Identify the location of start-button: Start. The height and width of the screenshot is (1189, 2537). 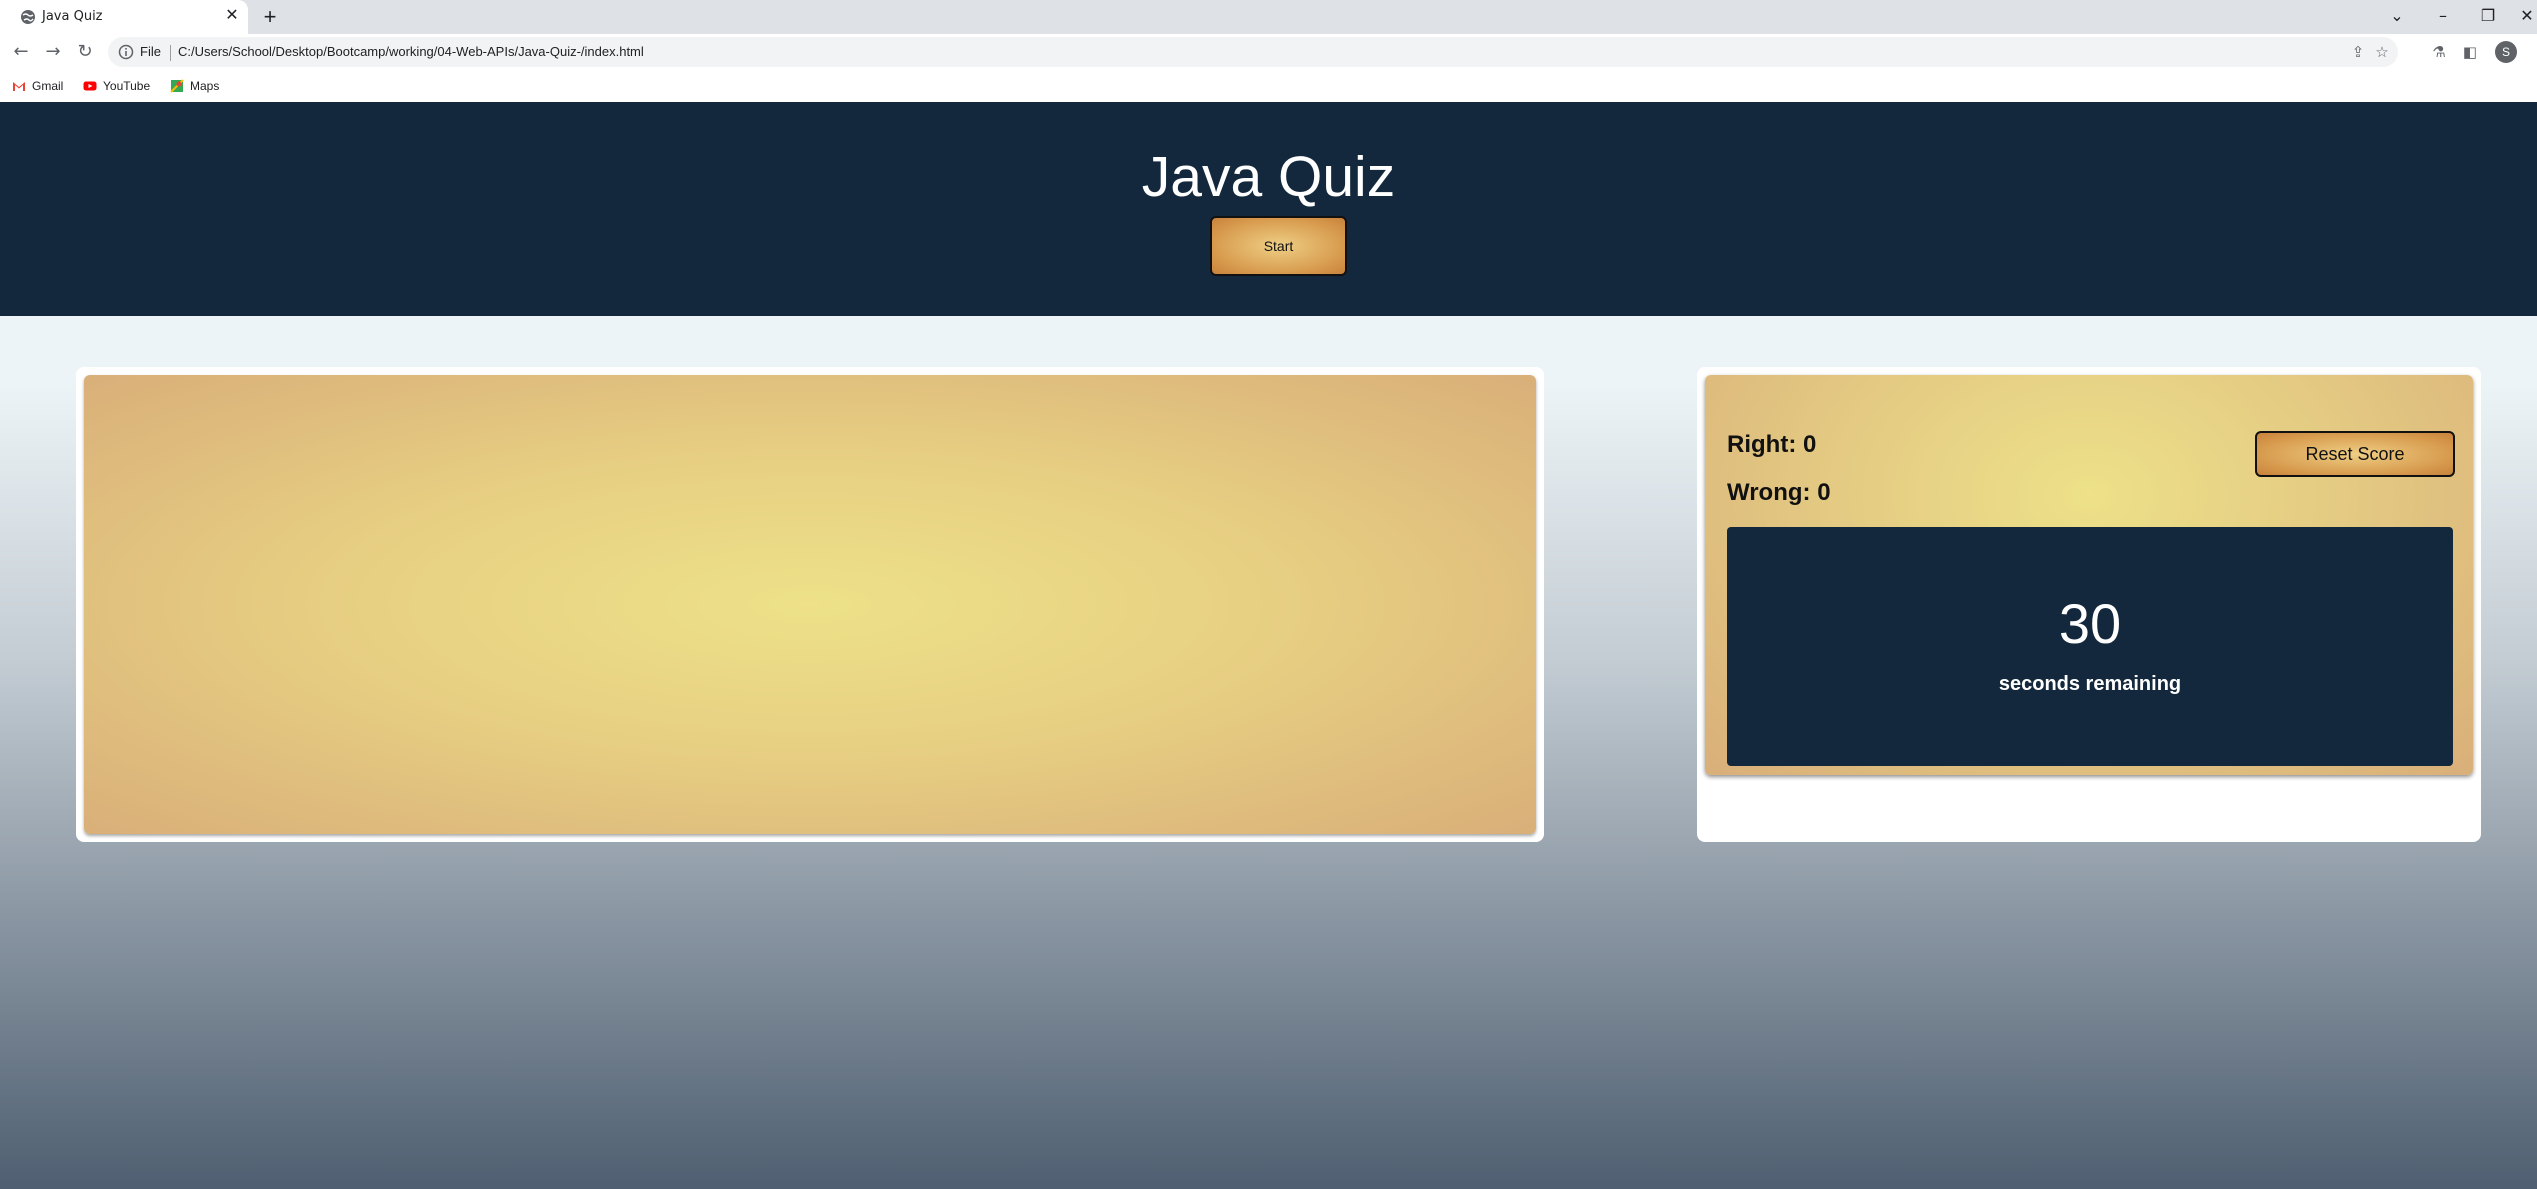
(1278, 246).